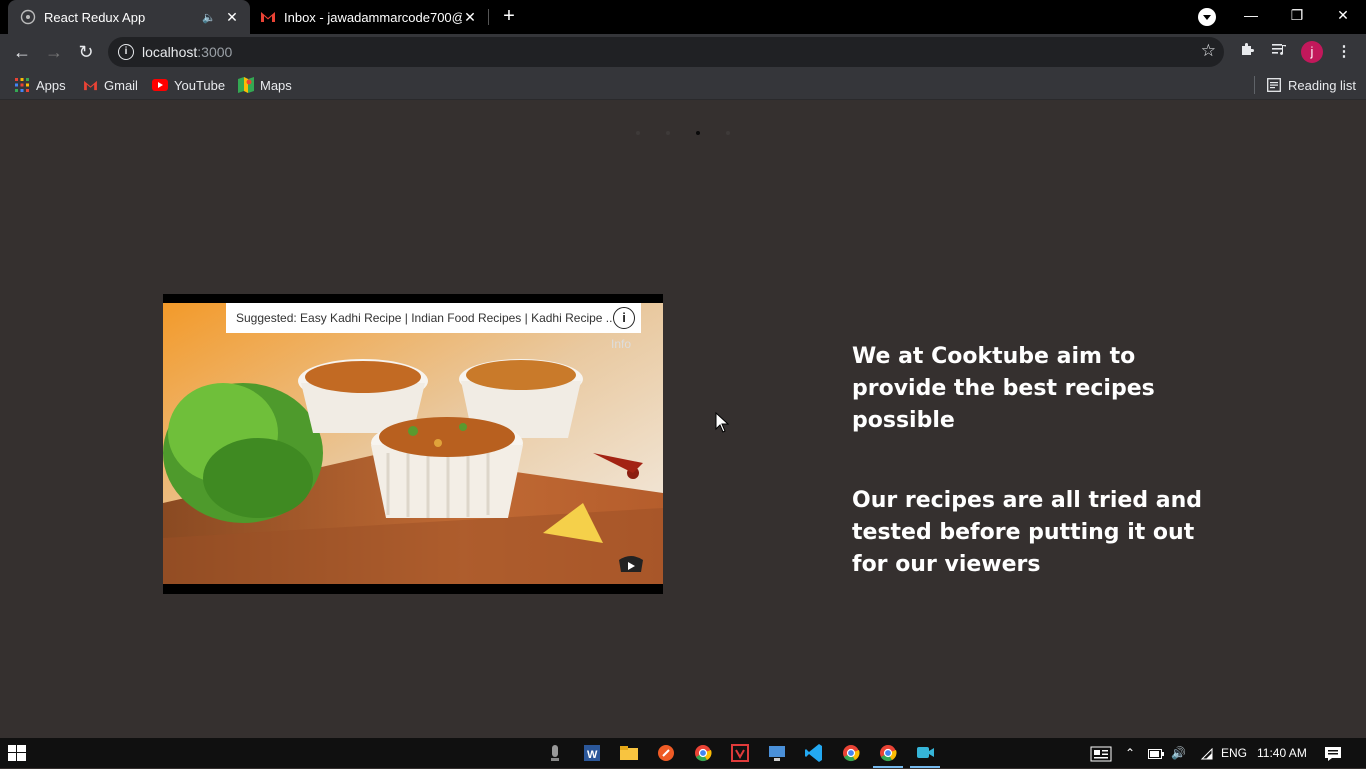  I want to click on apps-grid-icon, so click(22, 85).